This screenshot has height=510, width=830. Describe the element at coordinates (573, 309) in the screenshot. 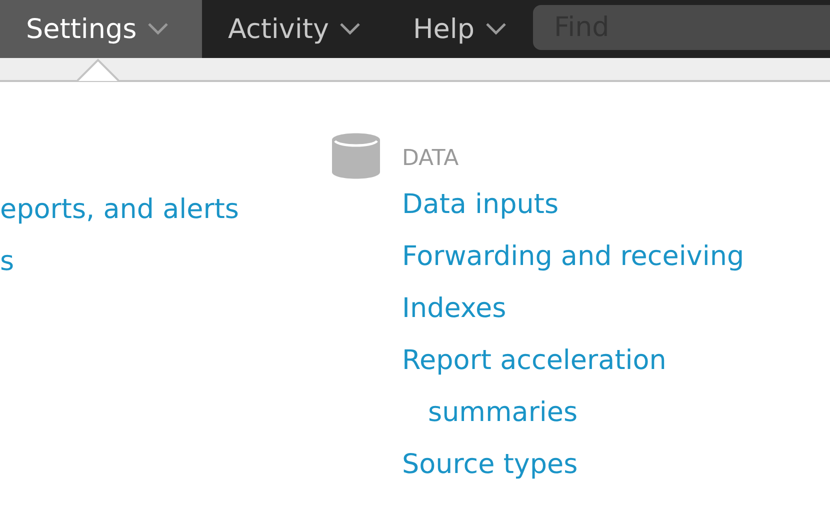

I see `menu-link: Indexes` at that location.